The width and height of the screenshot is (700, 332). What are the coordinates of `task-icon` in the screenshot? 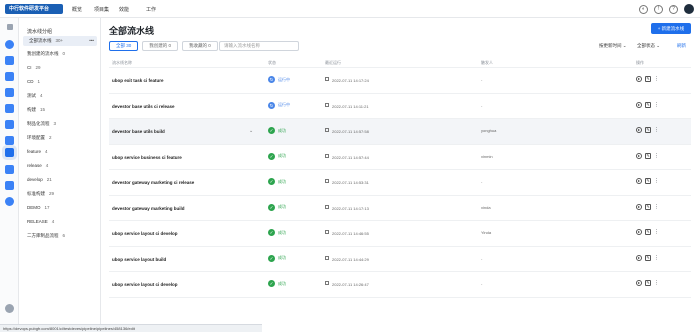 It's located at (9, 76).